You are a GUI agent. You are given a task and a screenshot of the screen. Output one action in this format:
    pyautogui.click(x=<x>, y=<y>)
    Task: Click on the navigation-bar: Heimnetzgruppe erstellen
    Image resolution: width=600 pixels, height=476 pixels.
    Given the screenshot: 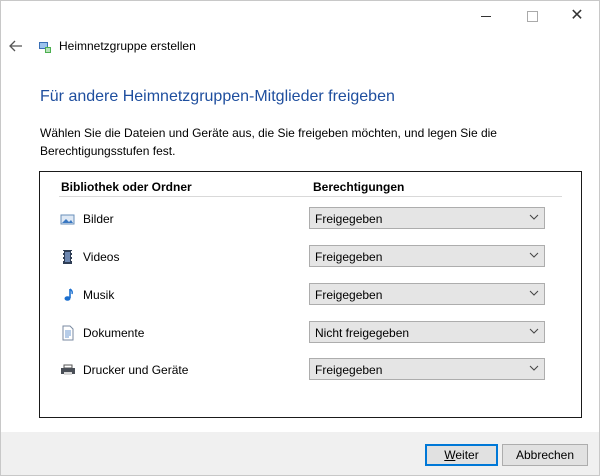 What is the action you would take?
    pyautogui.click(x=300, y=46)
    